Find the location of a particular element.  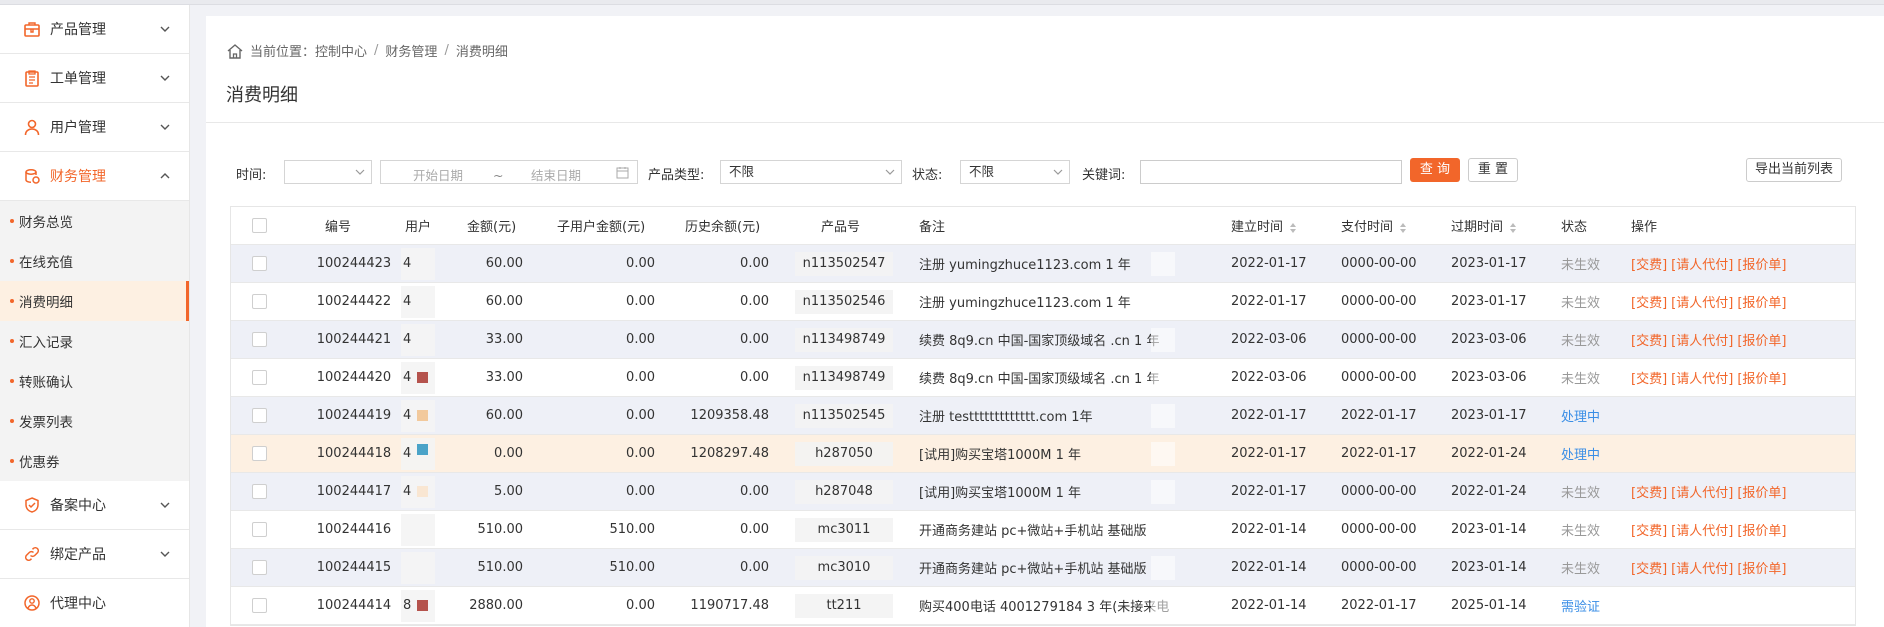

breadcrumb-link-control-center: 控制中心 is located at coordinates (341, 50).